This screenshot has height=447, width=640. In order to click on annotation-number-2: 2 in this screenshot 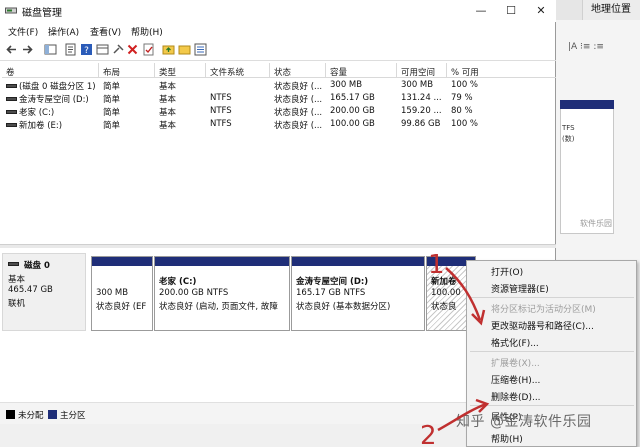, I will do `click(428, 434)`.